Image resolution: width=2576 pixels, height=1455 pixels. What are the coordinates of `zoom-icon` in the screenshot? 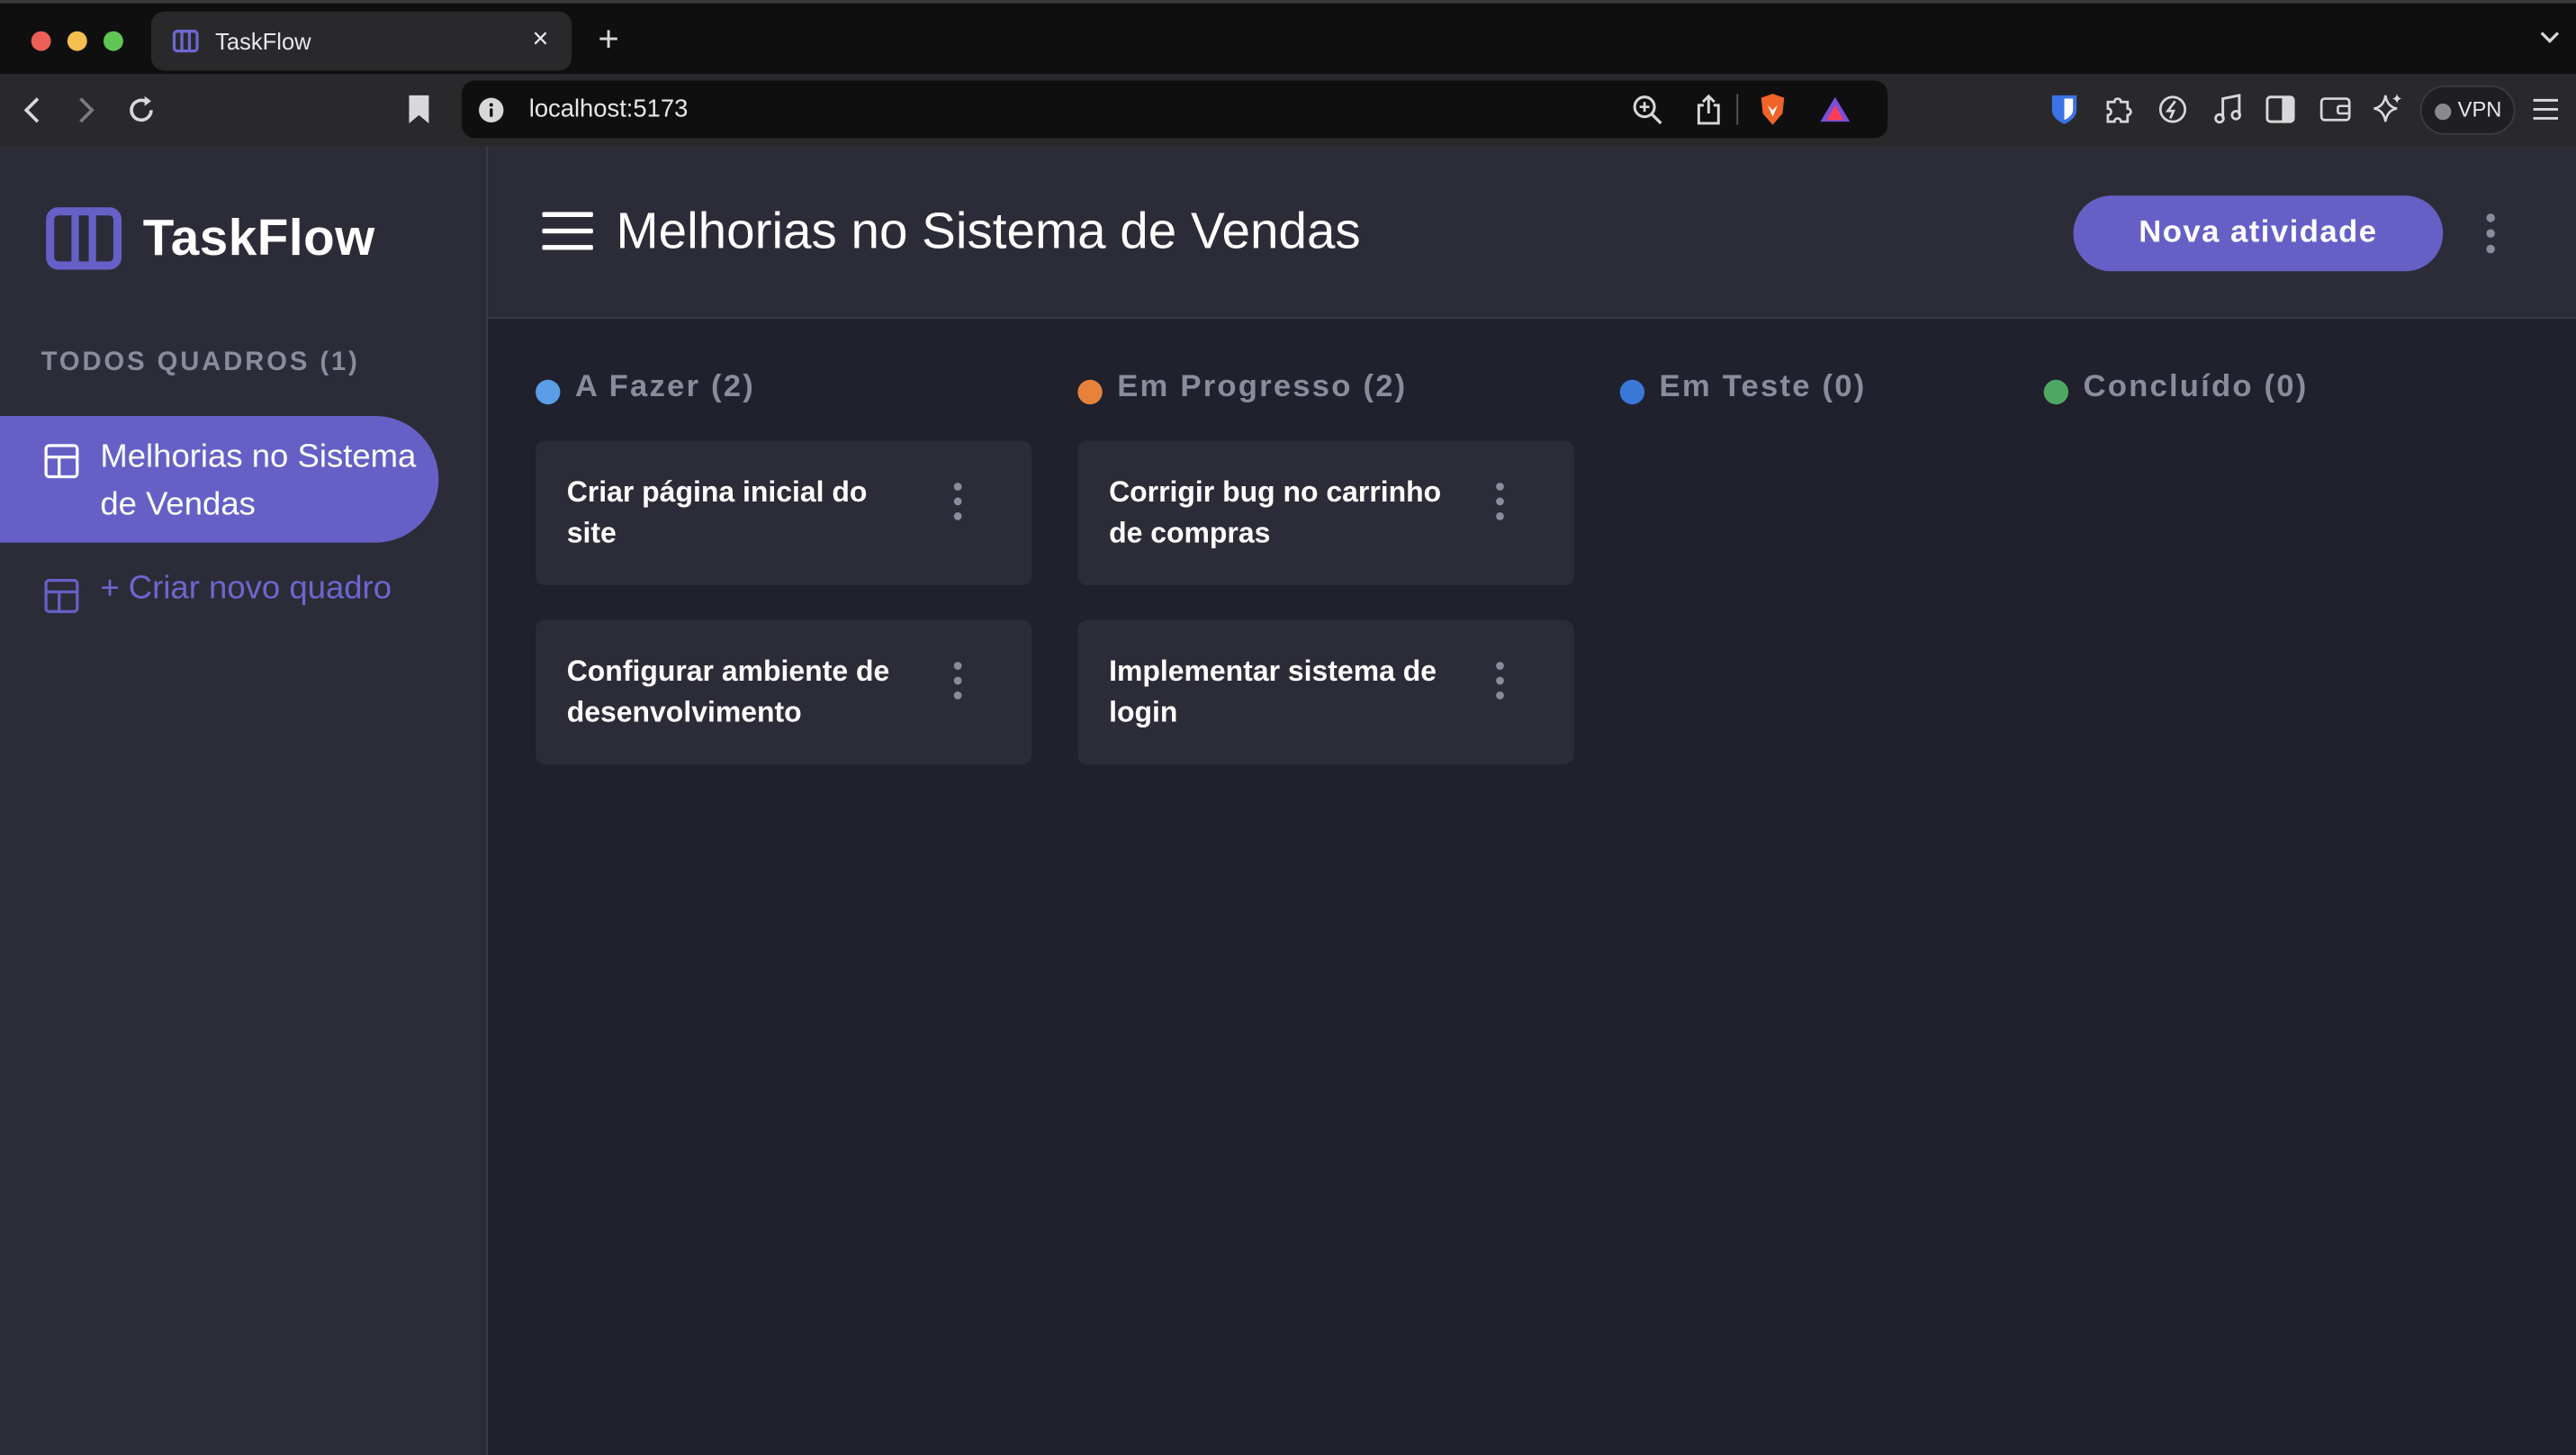 It's located at (1648, 114).